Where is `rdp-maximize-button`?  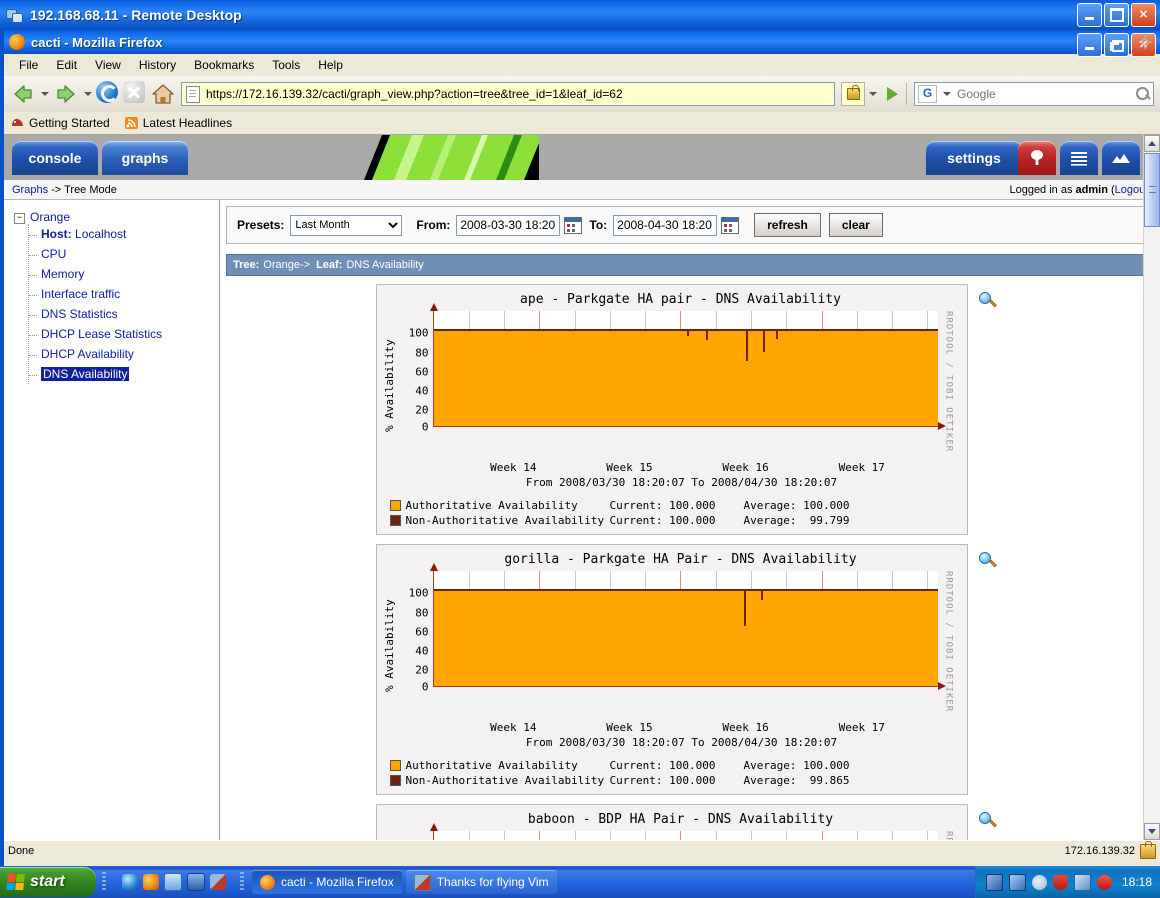 rdp-maximize-button is located at coordinates (1116, 15).